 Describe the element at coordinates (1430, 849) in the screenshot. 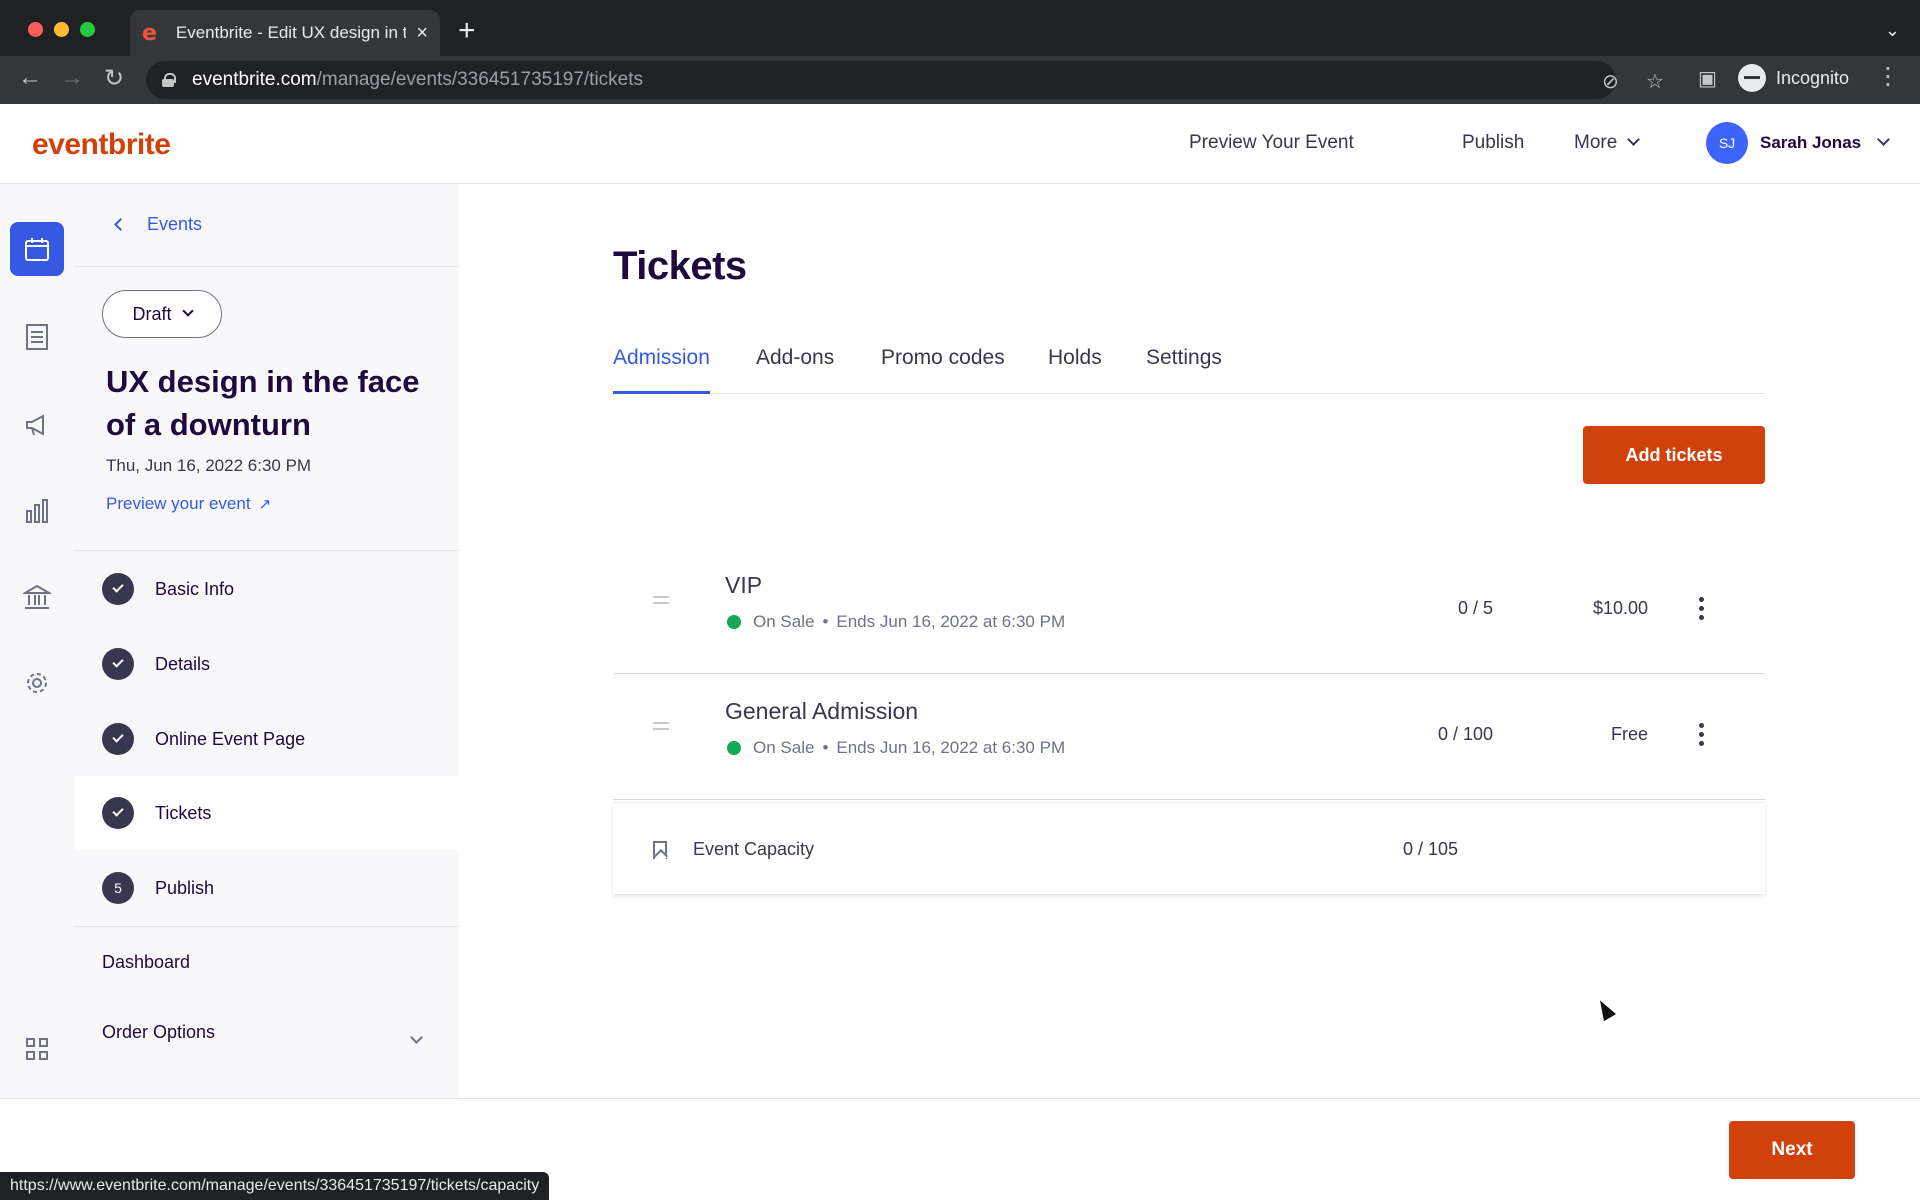

I see `capacity-value: 0 / 105` at that location.